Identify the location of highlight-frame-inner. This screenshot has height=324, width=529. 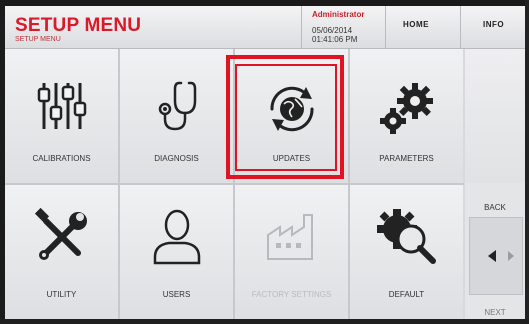
(286, 117).